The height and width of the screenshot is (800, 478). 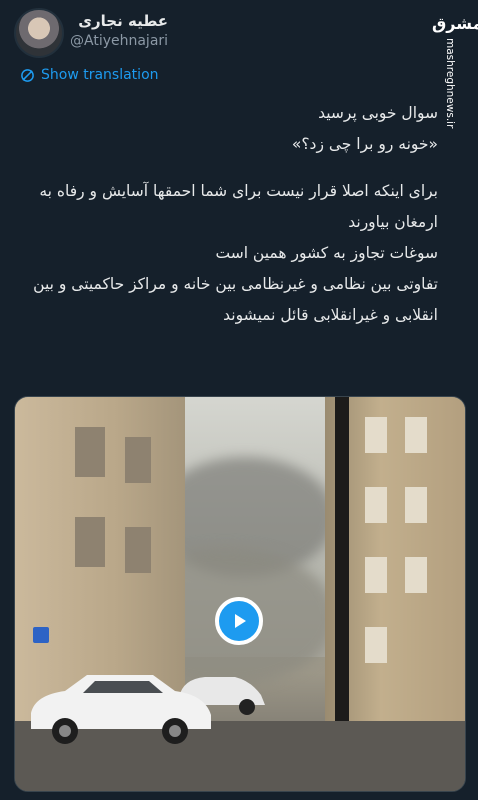 What do you see at coordinates (39, 33) in the screenshot?
I see `avatar` at bounding box center [39, 33].